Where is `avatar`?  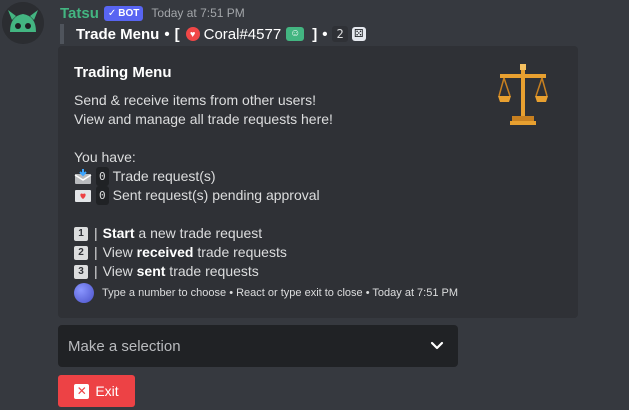 avatar is located at coordinates (23, 23).